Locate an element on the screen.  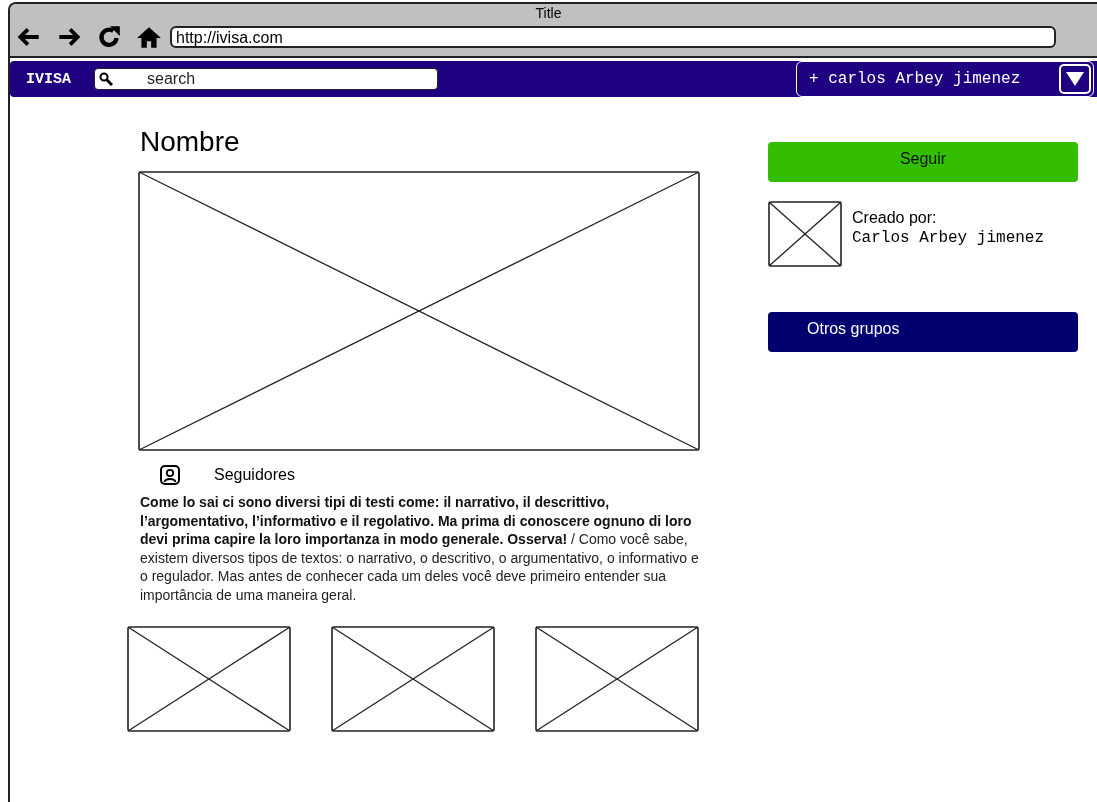
follow-button: Seguir is located at coordinates (923, 162).